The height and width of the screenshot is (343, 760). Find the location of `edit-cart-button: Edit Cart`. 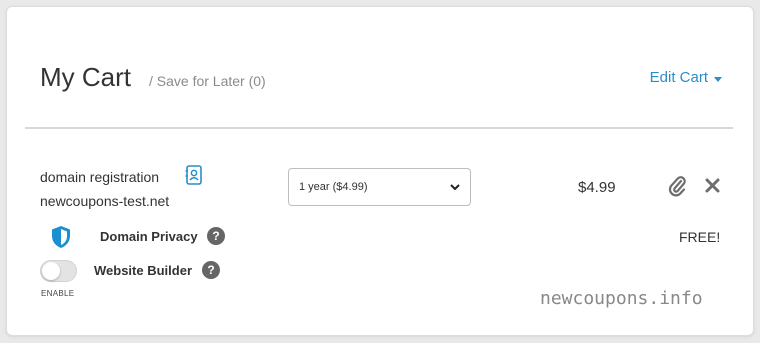

edit-cart-button: Edit Cart is located at coordinates (686, 77).